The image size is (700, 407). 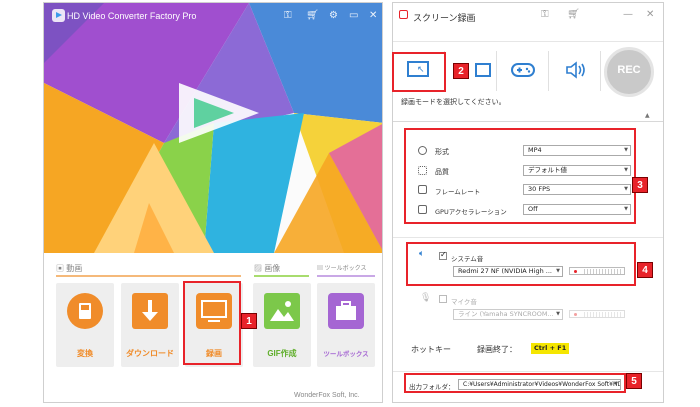 I want to click on app-title: HD Video Converter Factory Pro, so click(x=132, y=16).